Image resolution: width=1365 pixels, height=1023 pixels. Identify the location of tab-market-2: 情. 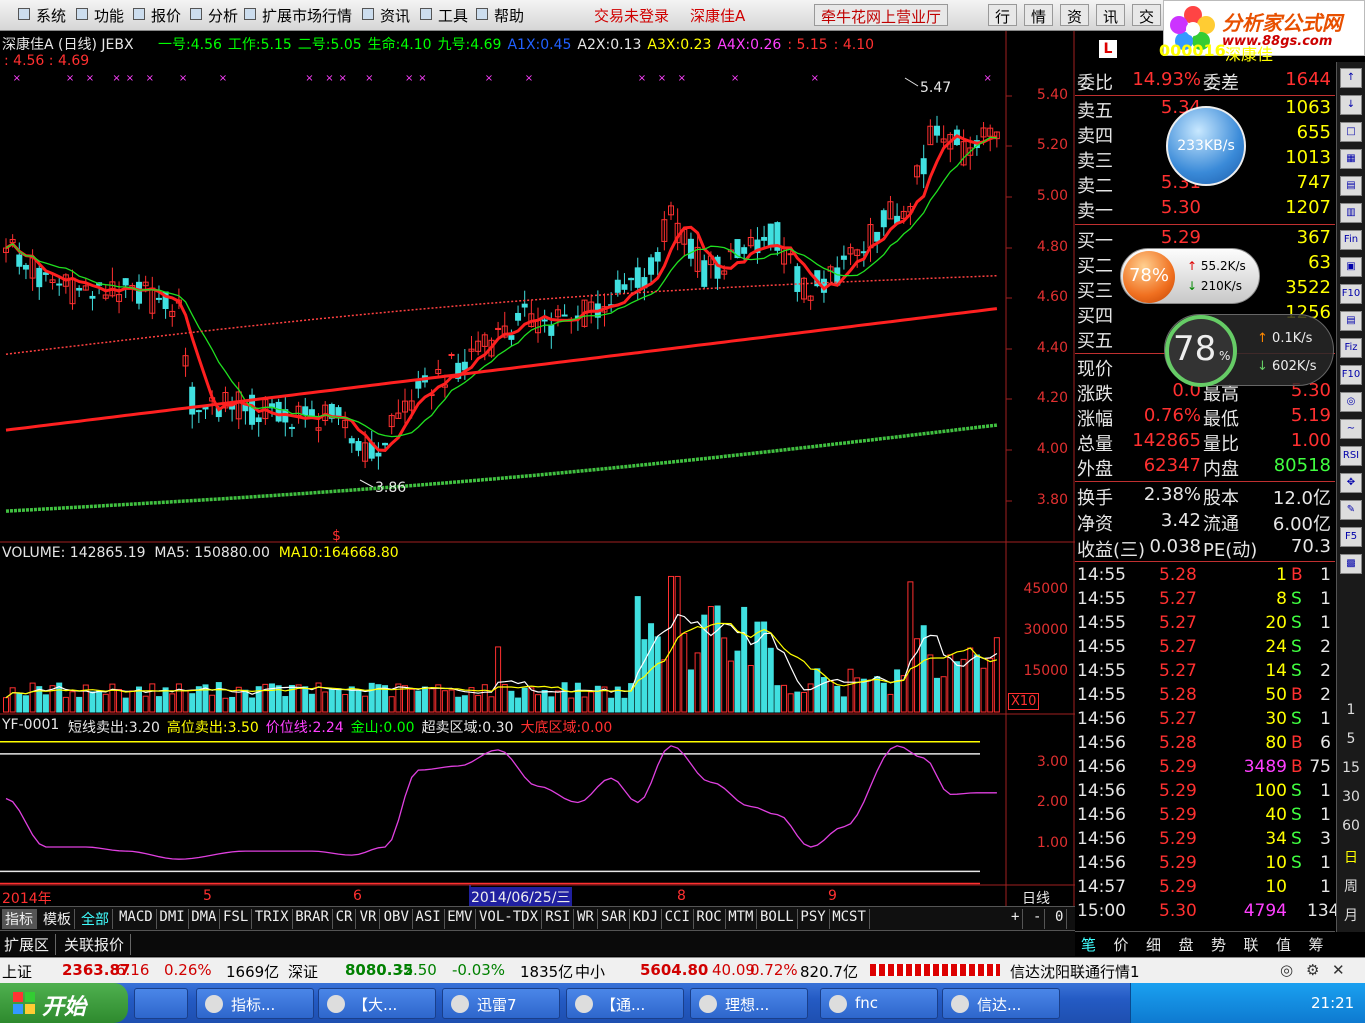
(1039, 15).